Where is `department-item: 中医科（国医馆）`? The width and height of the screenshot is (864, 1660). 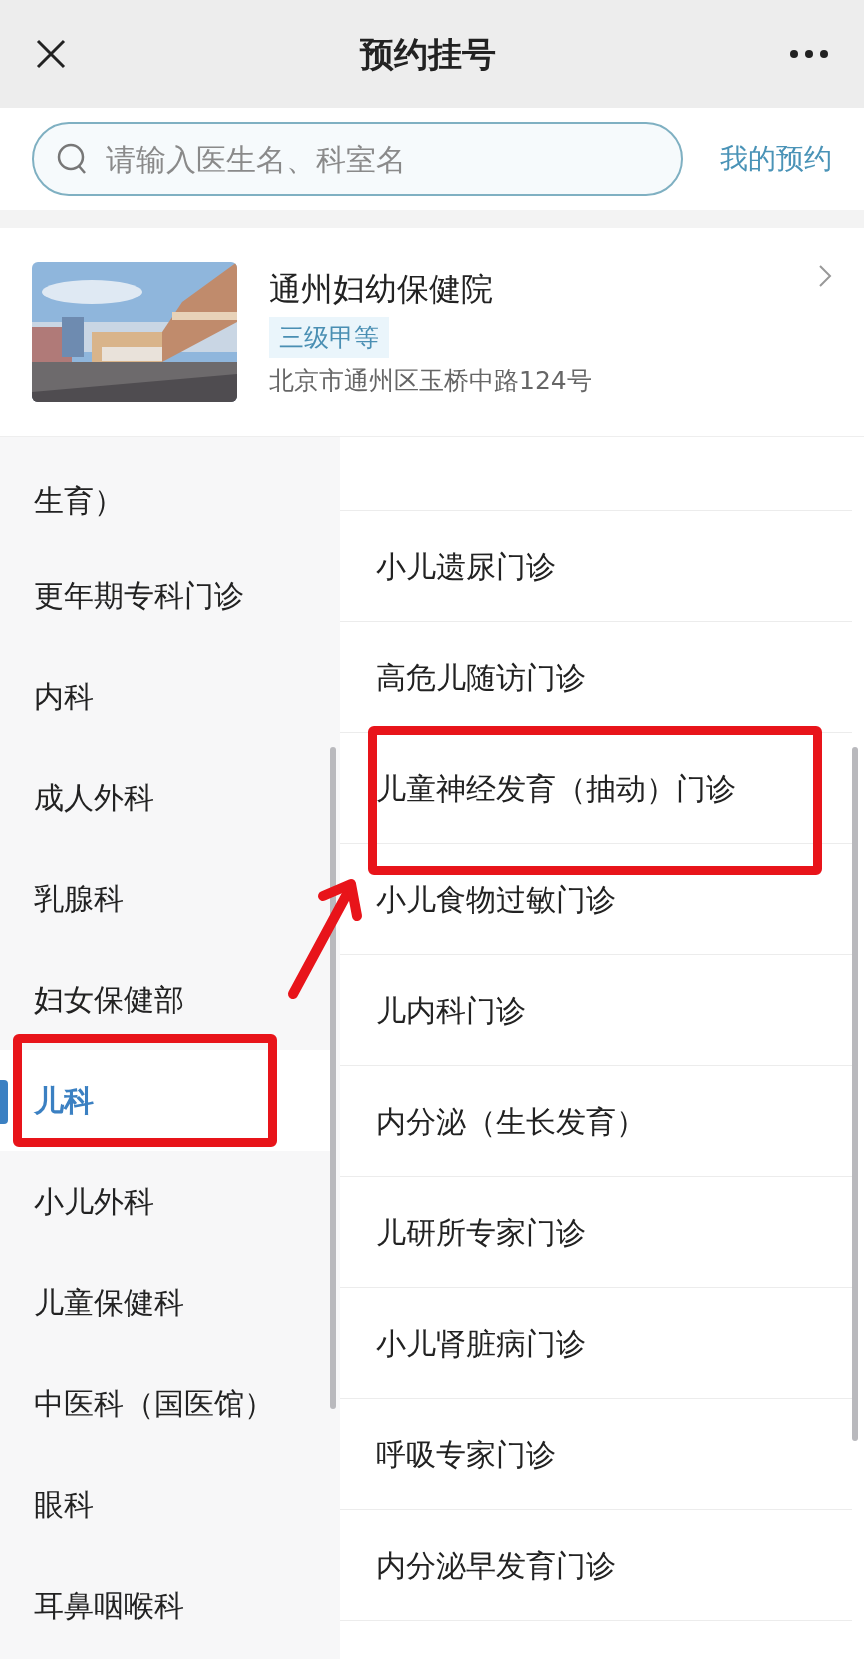
department-item: 中医科（国医馆） is located at coordinates (165, 1403).